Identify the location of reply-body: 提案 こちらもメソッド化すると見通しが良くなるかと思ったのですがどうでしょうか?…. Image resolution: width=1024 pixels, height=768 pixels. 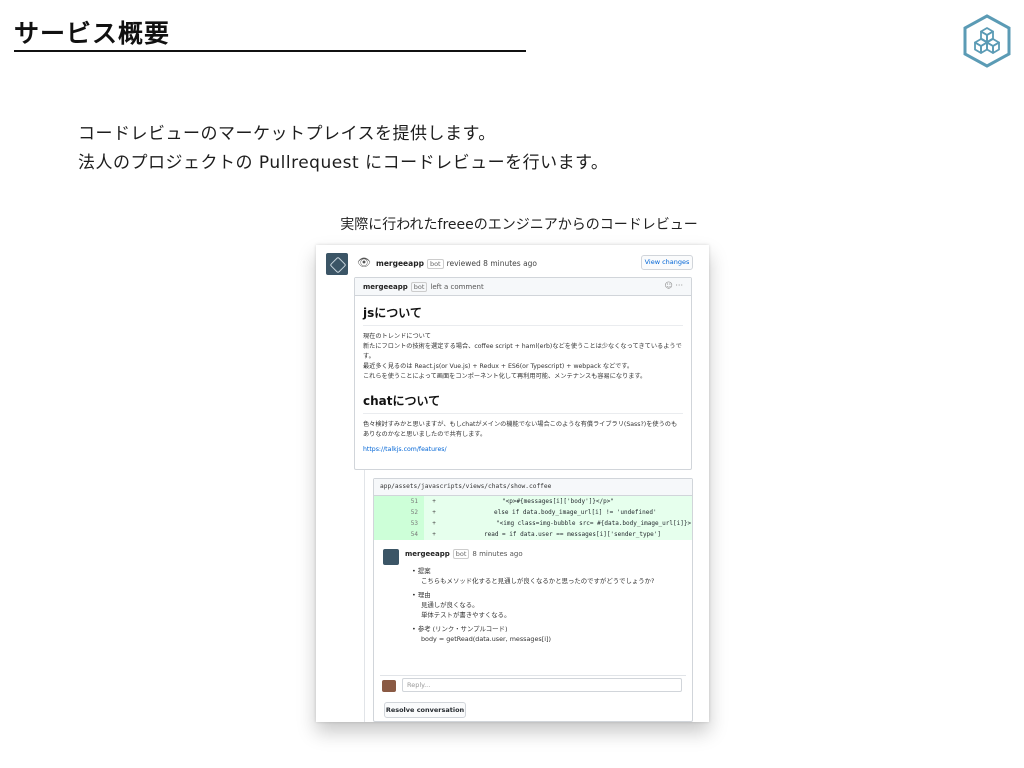
(533, 603).